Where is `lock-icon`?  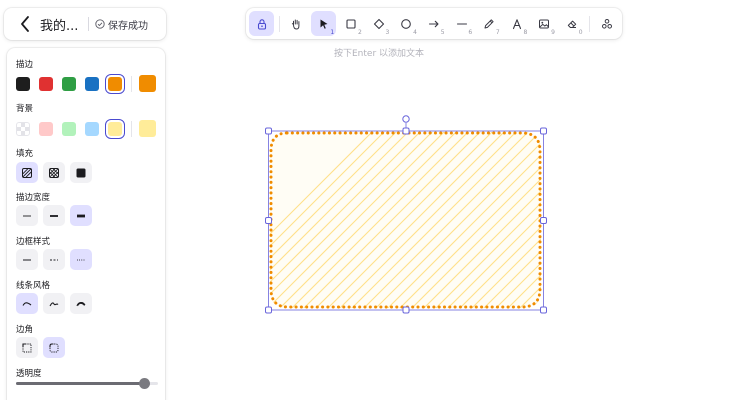
lock-icon is located at coordinates (261, 24).